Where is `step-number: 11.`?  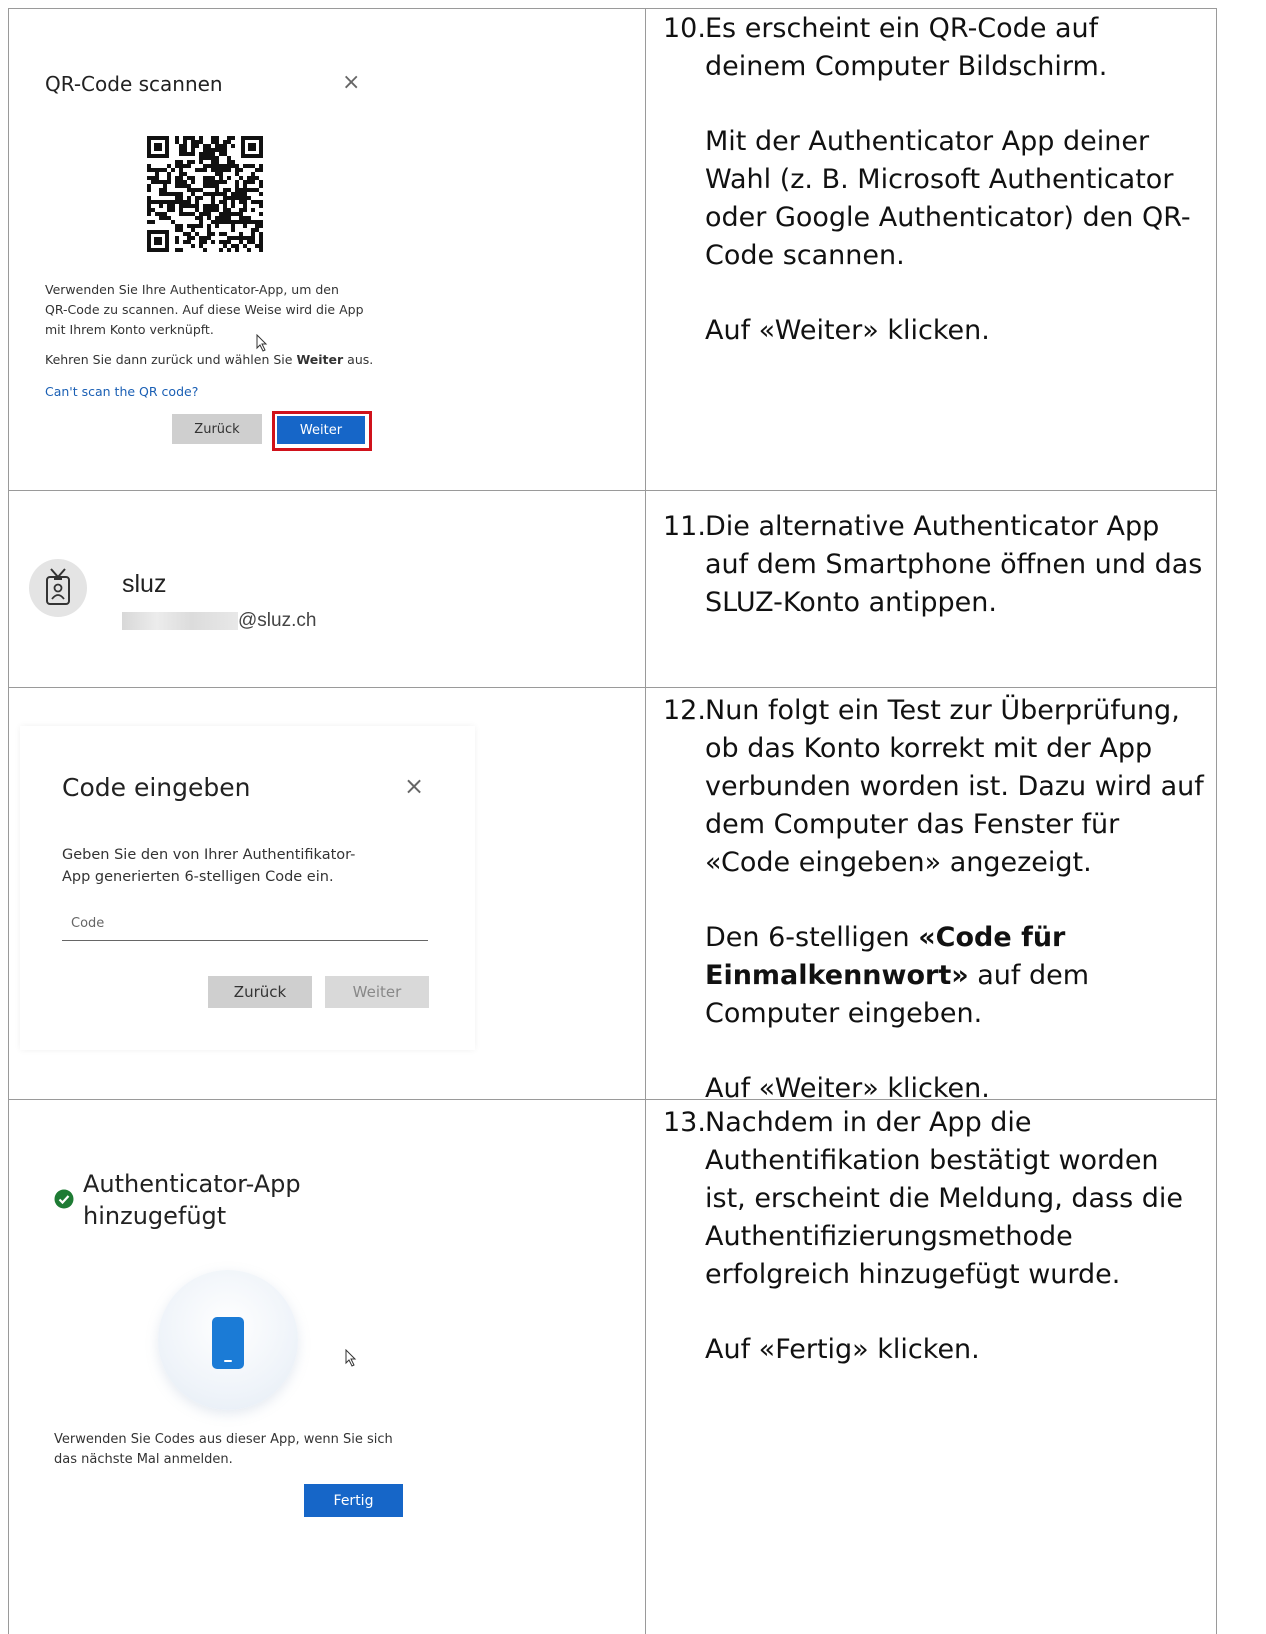 step-number: 11. is located at coordinates (684, 526).